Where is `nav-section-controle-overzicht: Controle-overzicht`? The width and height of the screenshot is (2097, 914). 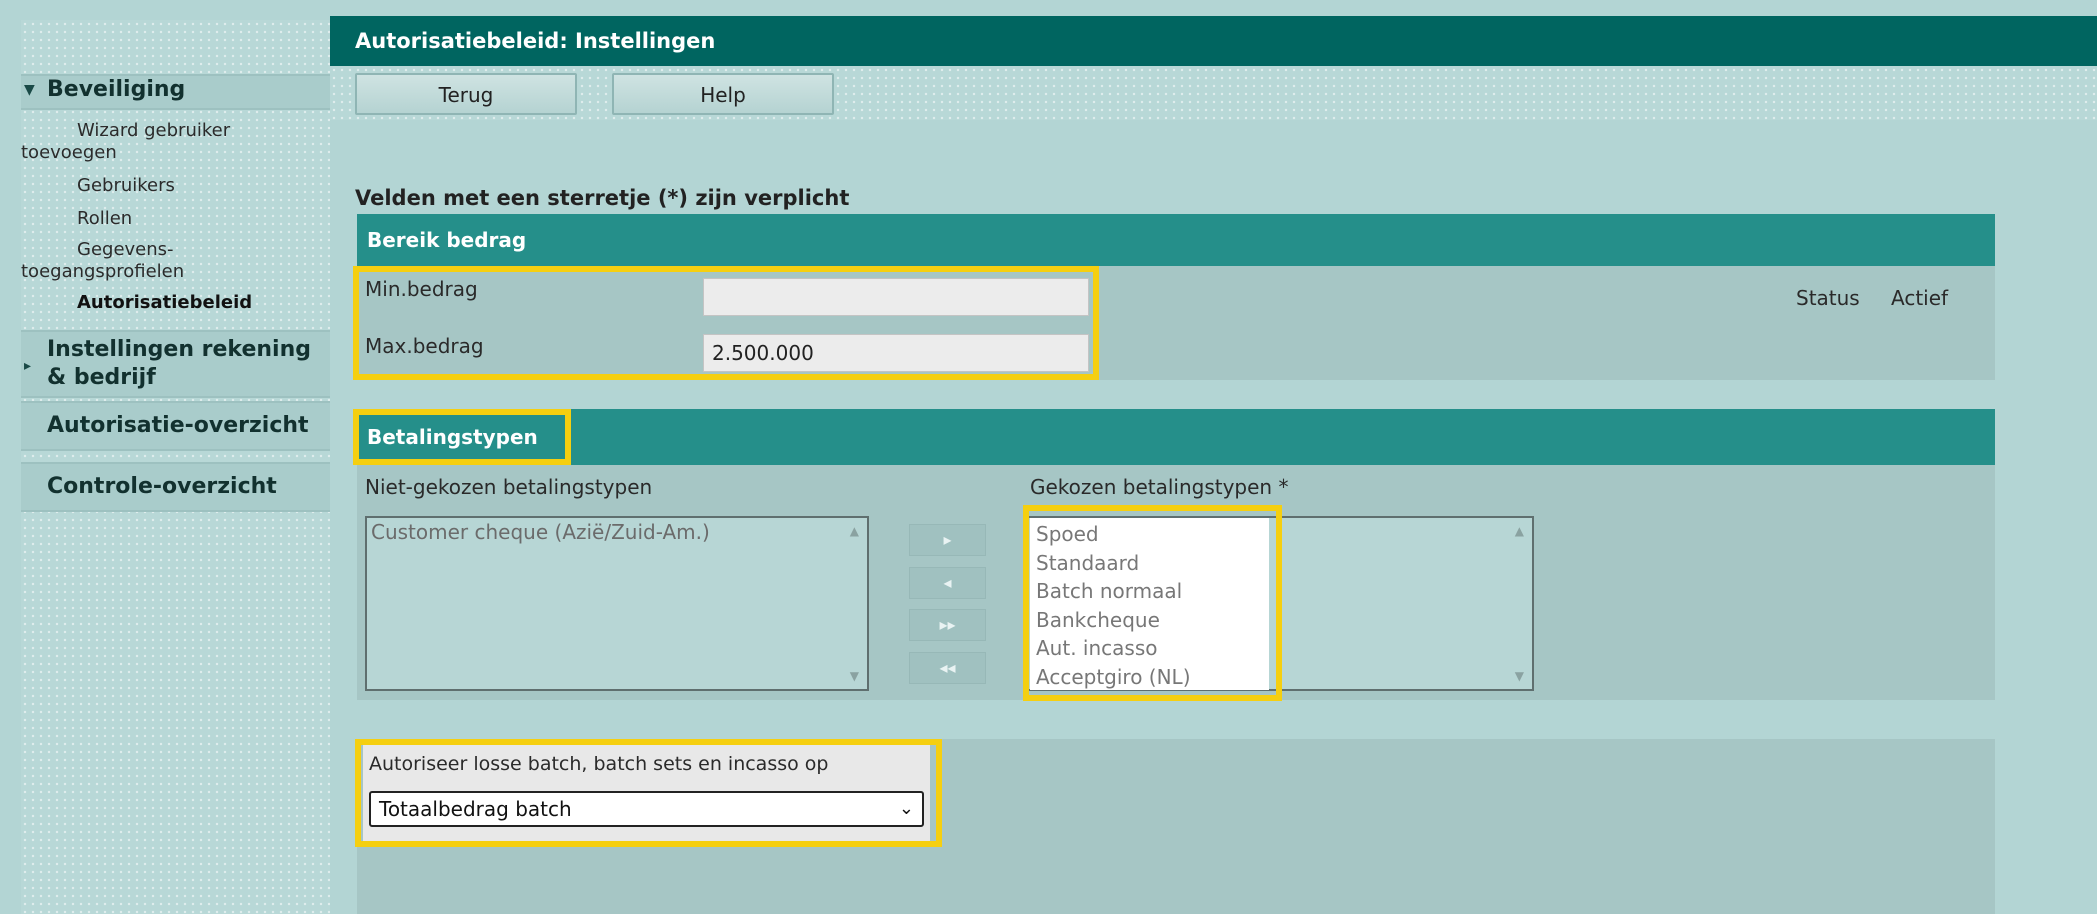
nav-section-controle-overzicht: Controle-overzicht is located at coordinates (175, 487).